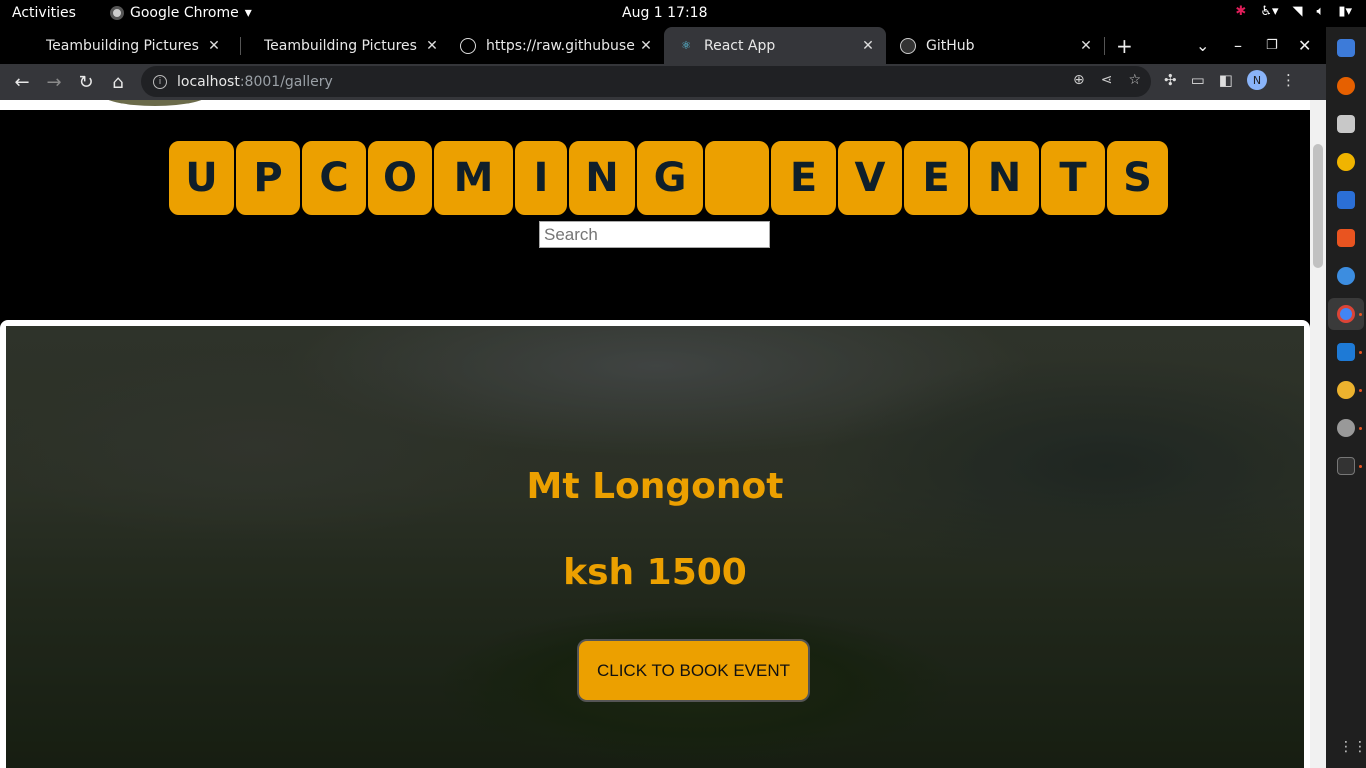 The width and height of the screenshot is (1366, 768). I want to click on firefox-icon, so click(1346, 86).